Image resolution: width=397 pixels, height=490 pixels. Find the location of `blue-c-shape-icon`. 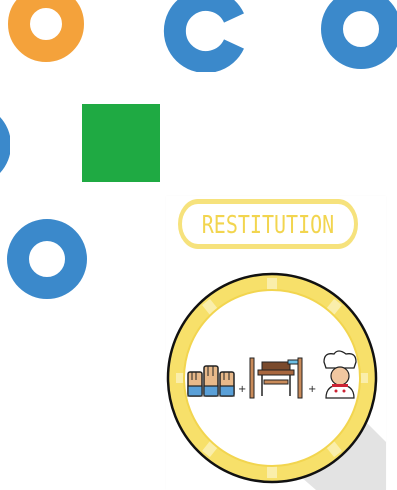

blue-c-shape-icon is located at coordinates (203, 36).